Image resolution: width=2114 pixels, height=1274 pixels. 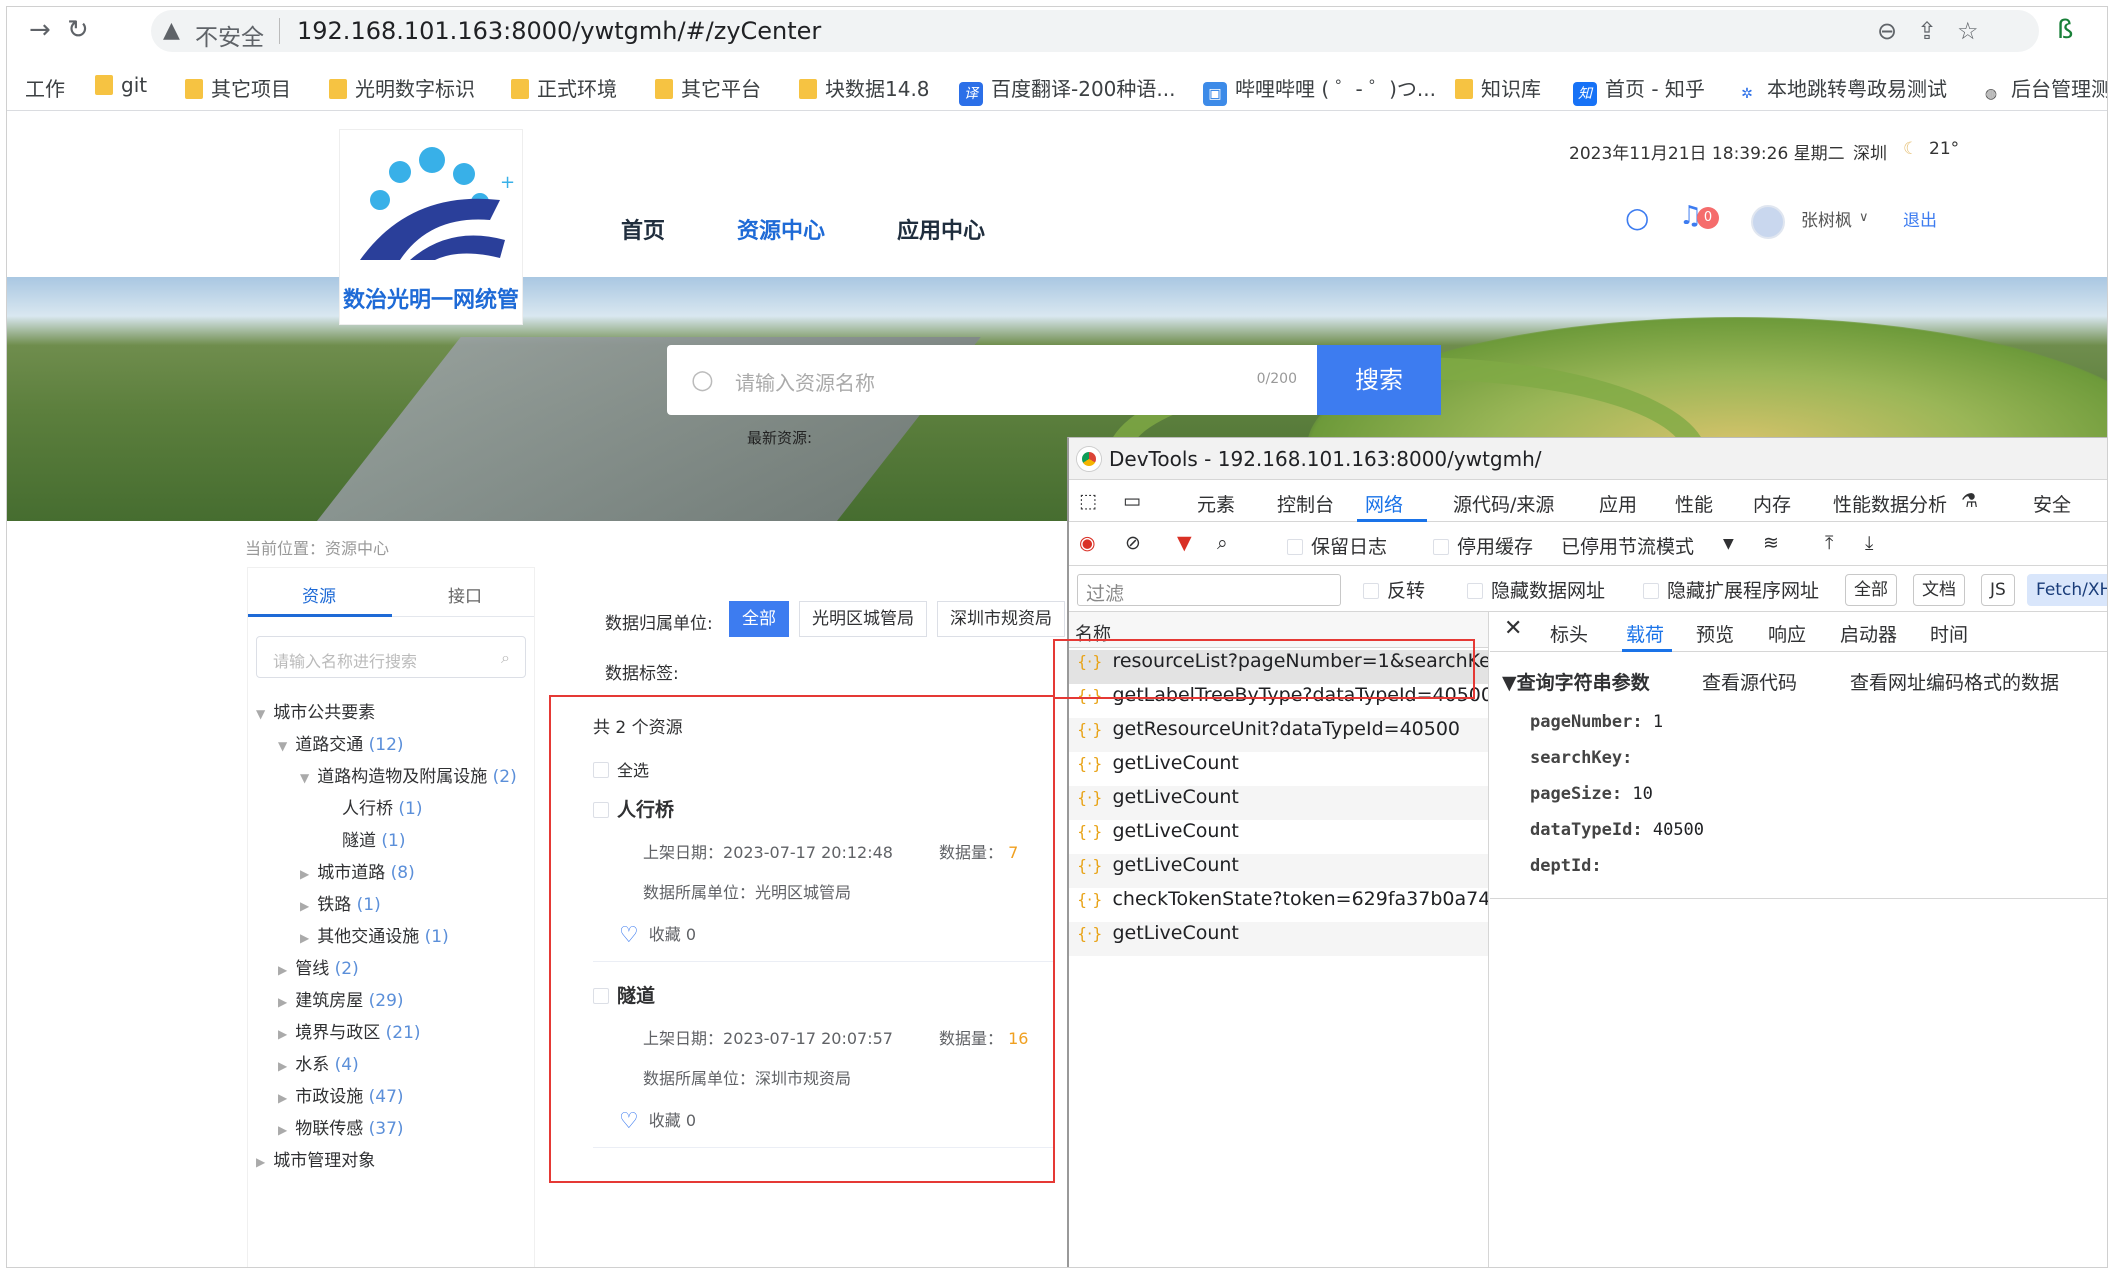 What do you see at coordinates (1394, 589) in the screenshot?
I see `invert-checkbox: 反转` at bounding box center [1394, 589].